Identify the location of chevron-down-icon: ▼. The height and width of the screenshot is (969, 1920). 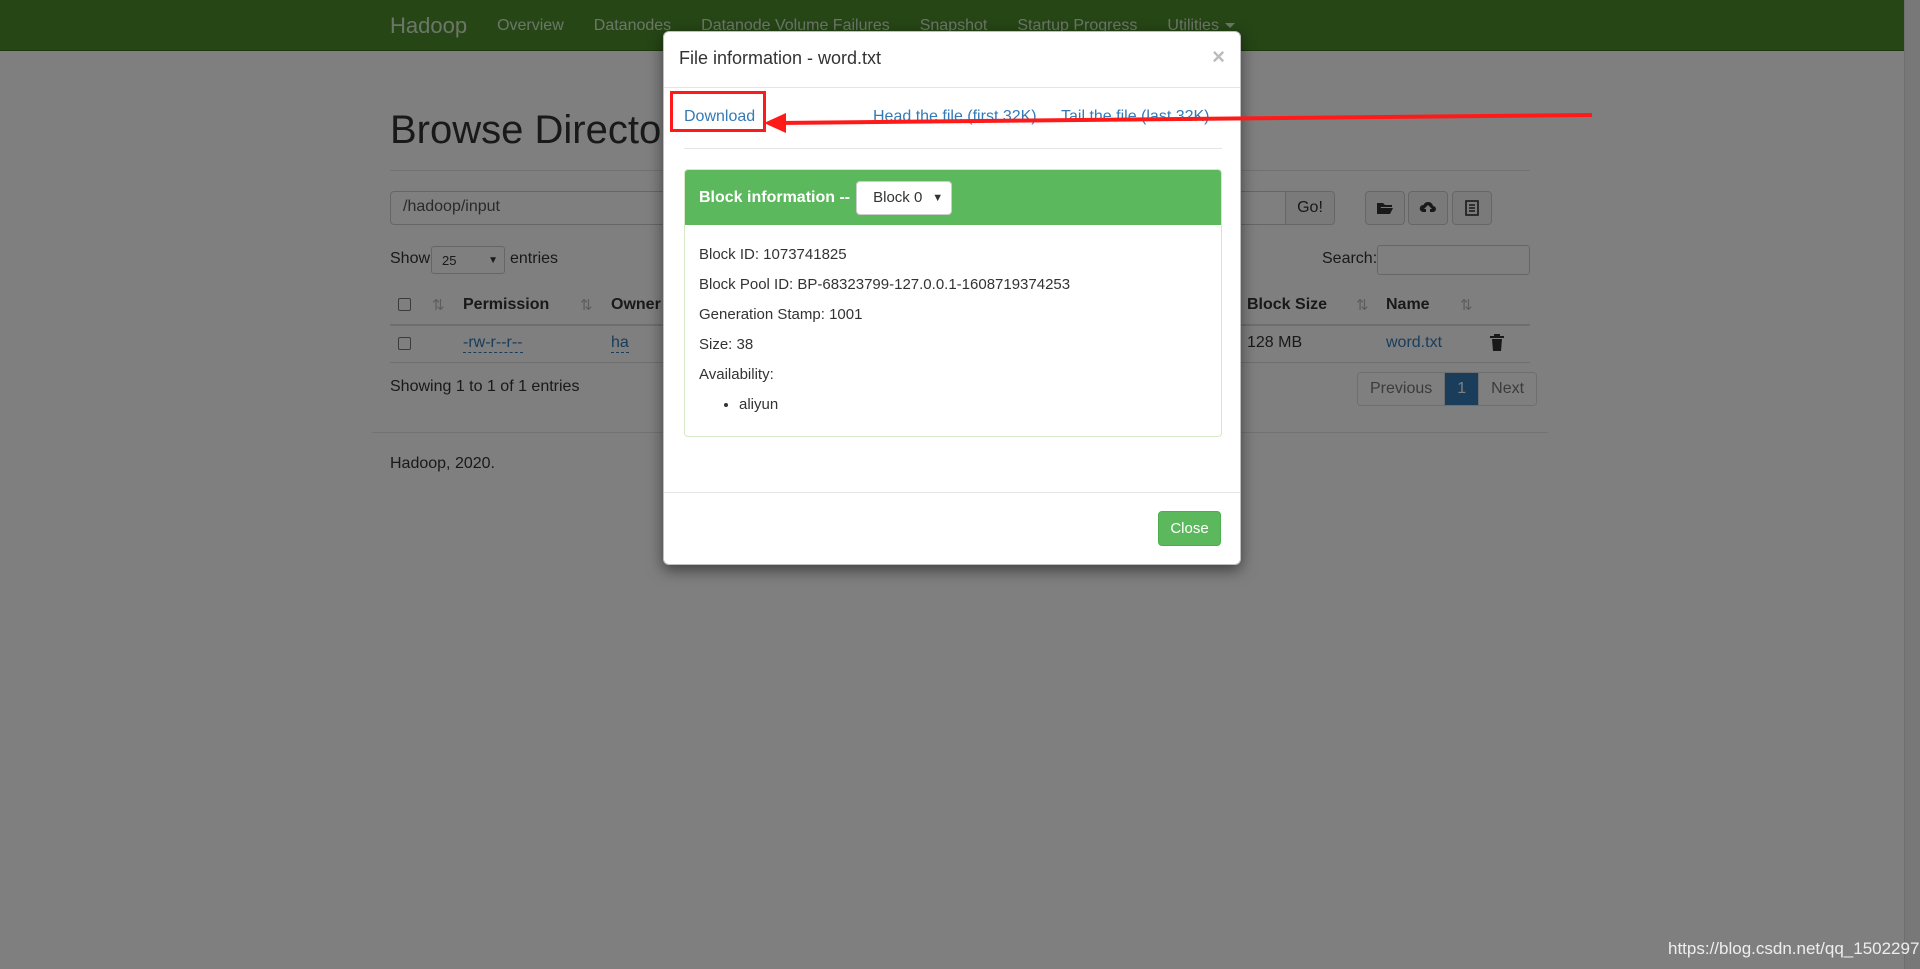
(938, 197).